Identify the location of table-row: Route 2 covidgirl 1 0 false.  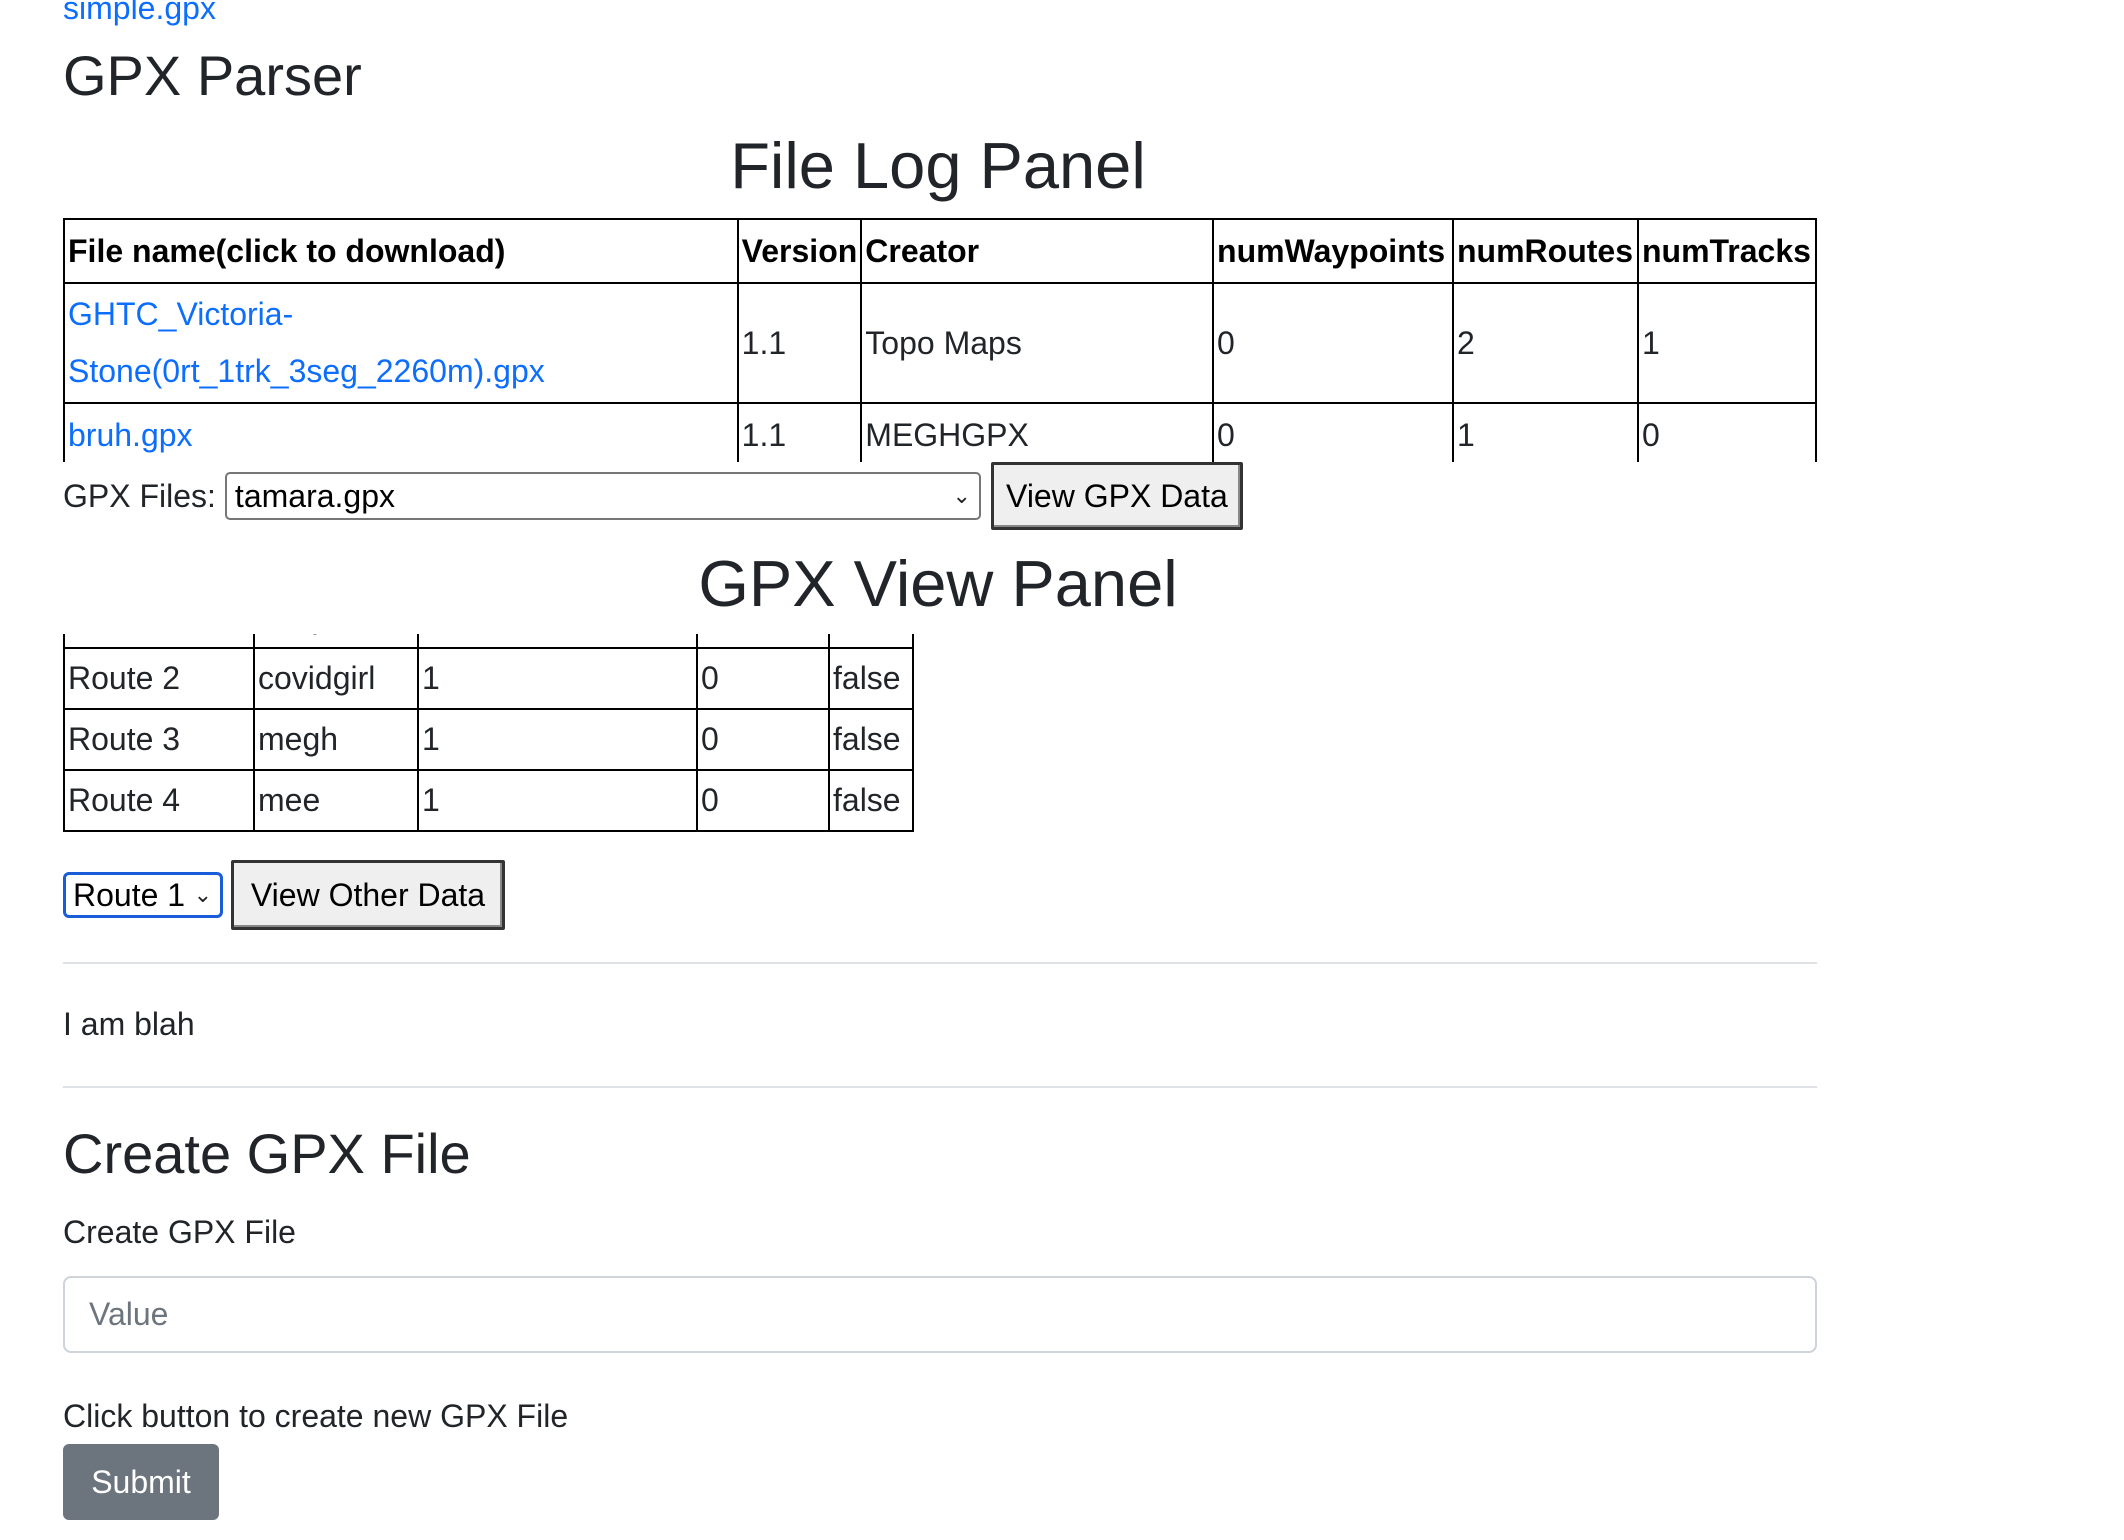
(488, 678).